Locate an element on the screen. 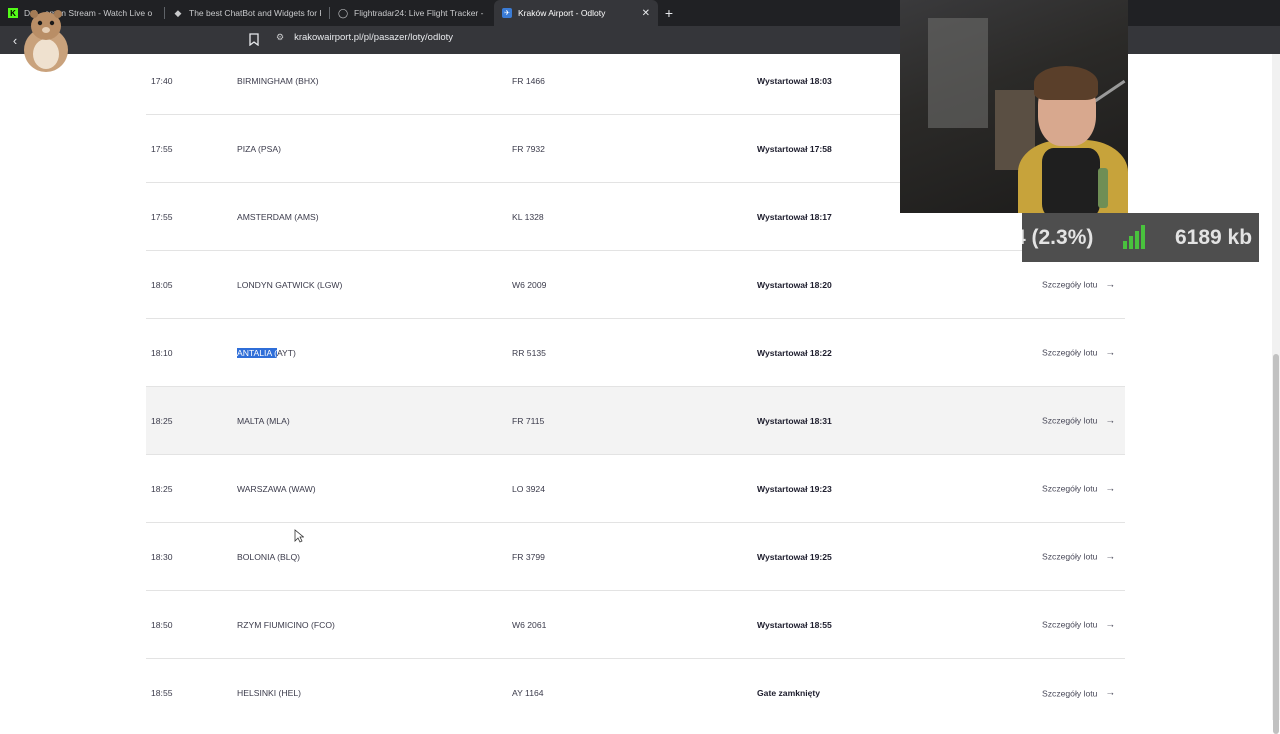 The height and width of the screenshot is (734, 1280). flight-status: Wystartował 18:20 is located at coordinates (794, 284).